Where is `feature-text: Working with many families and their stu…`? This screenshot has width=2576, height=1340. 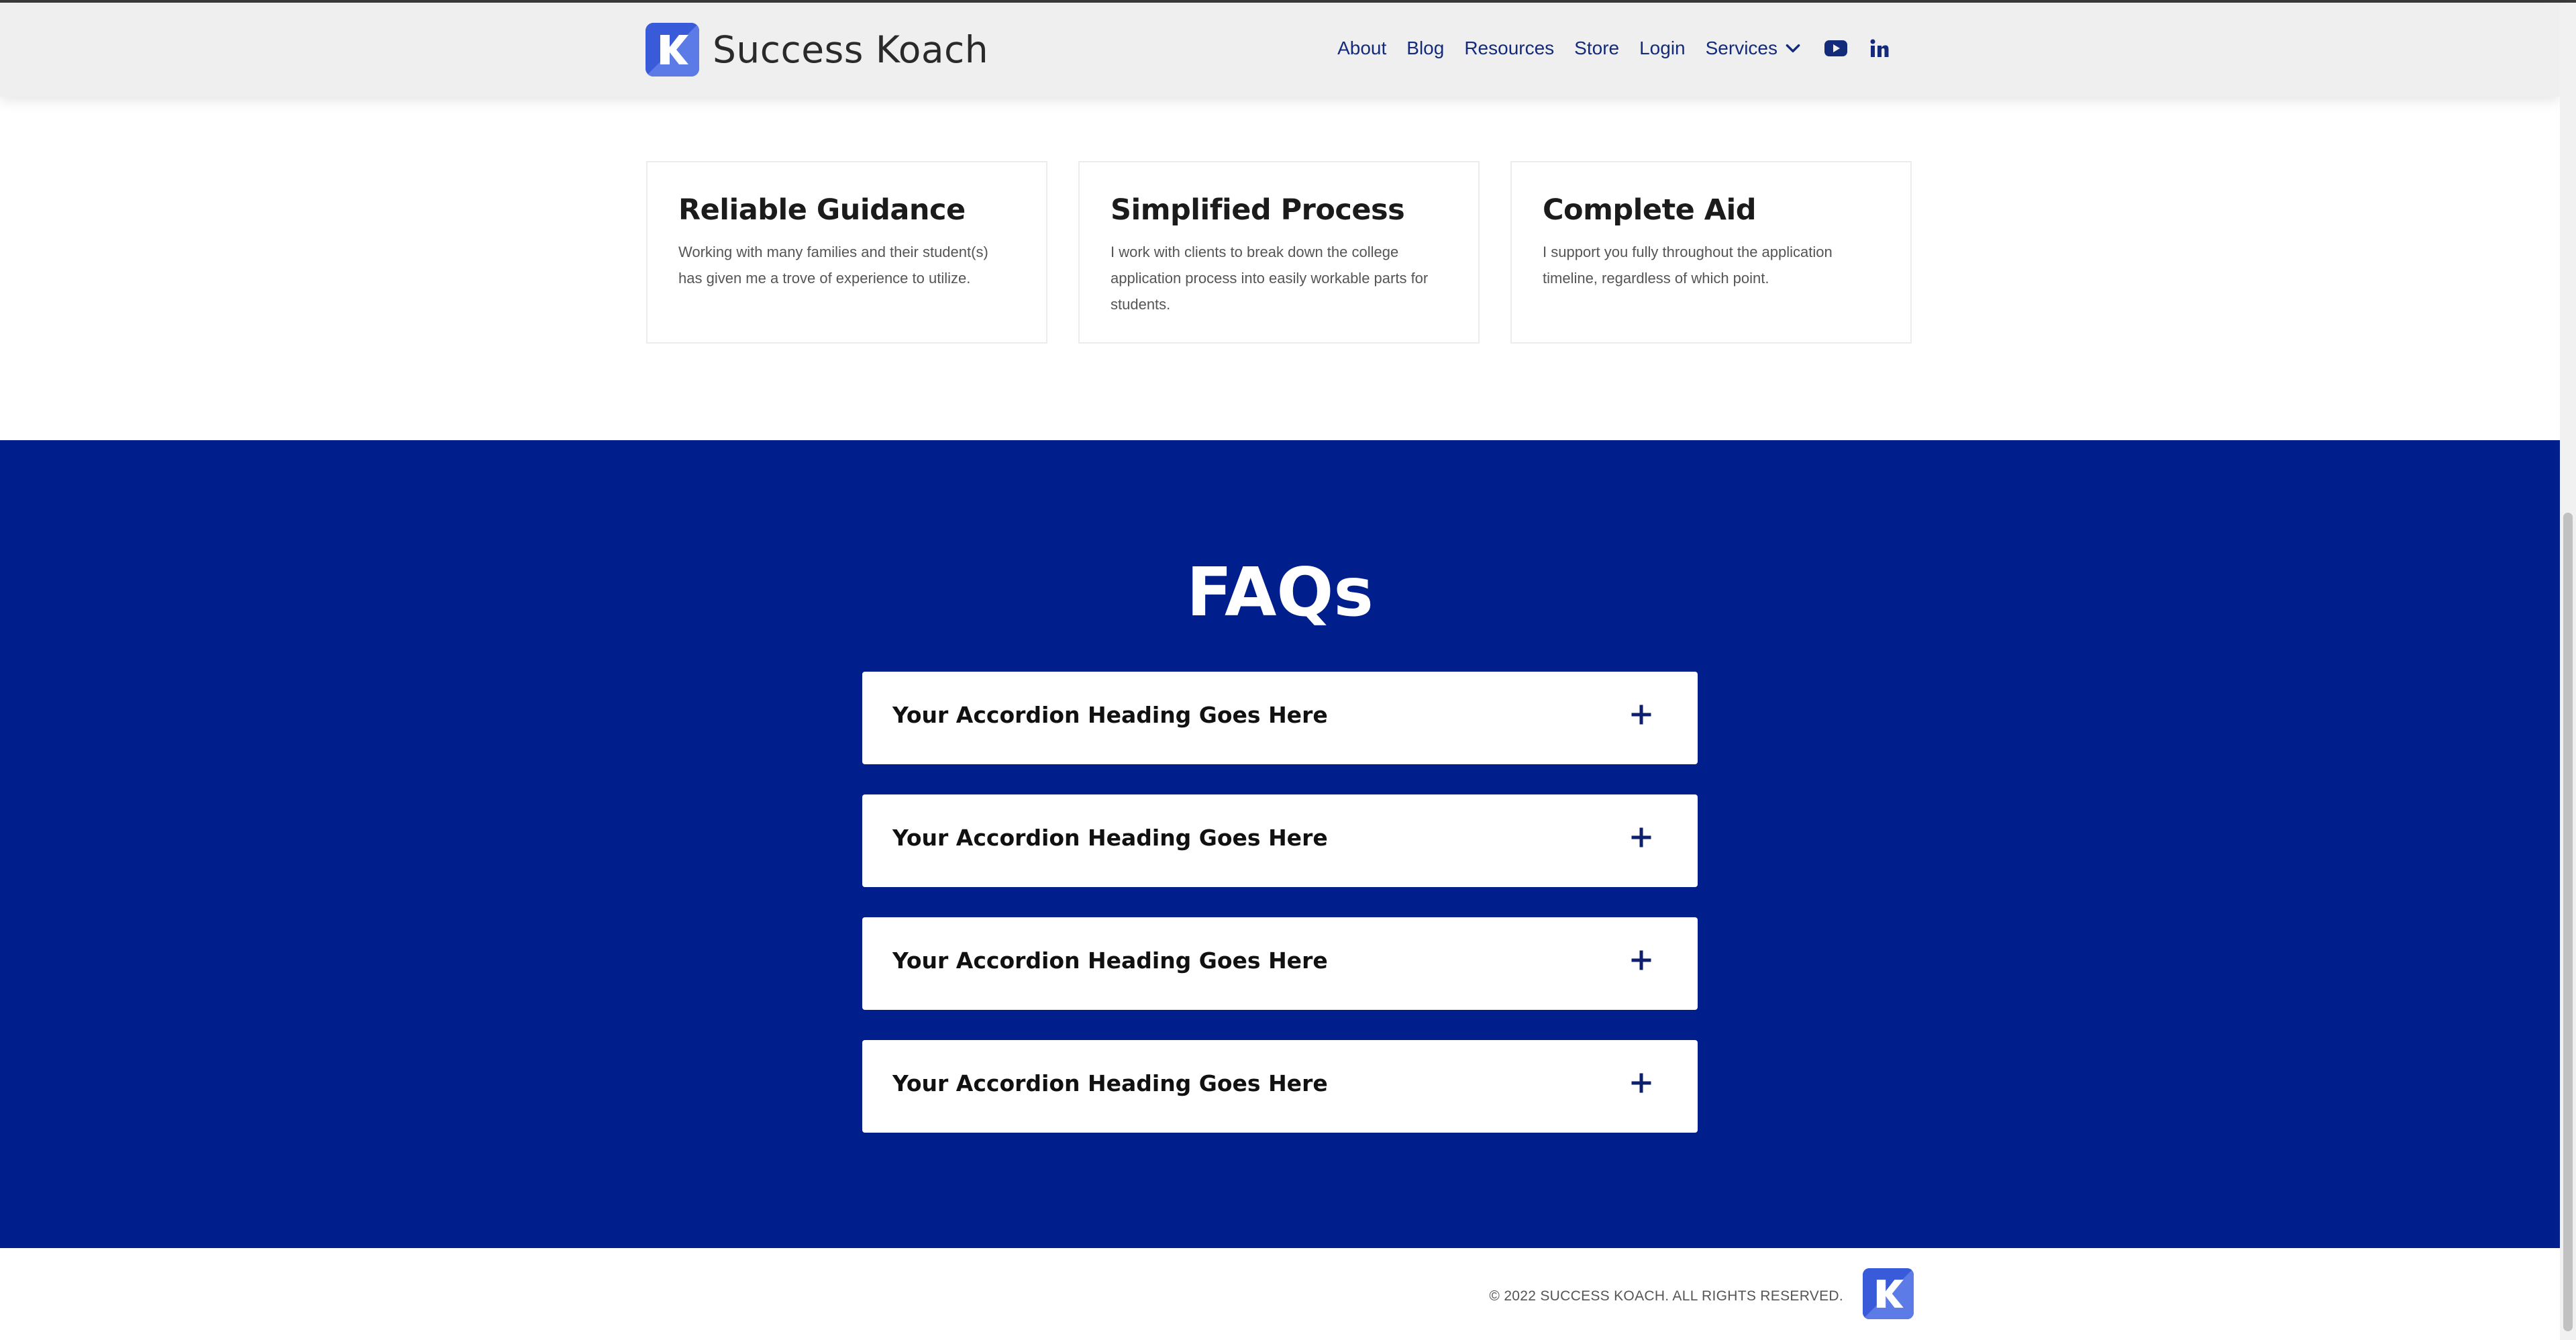
feature-text: Working with many families and their stu… is located at coordinates (833, 265).